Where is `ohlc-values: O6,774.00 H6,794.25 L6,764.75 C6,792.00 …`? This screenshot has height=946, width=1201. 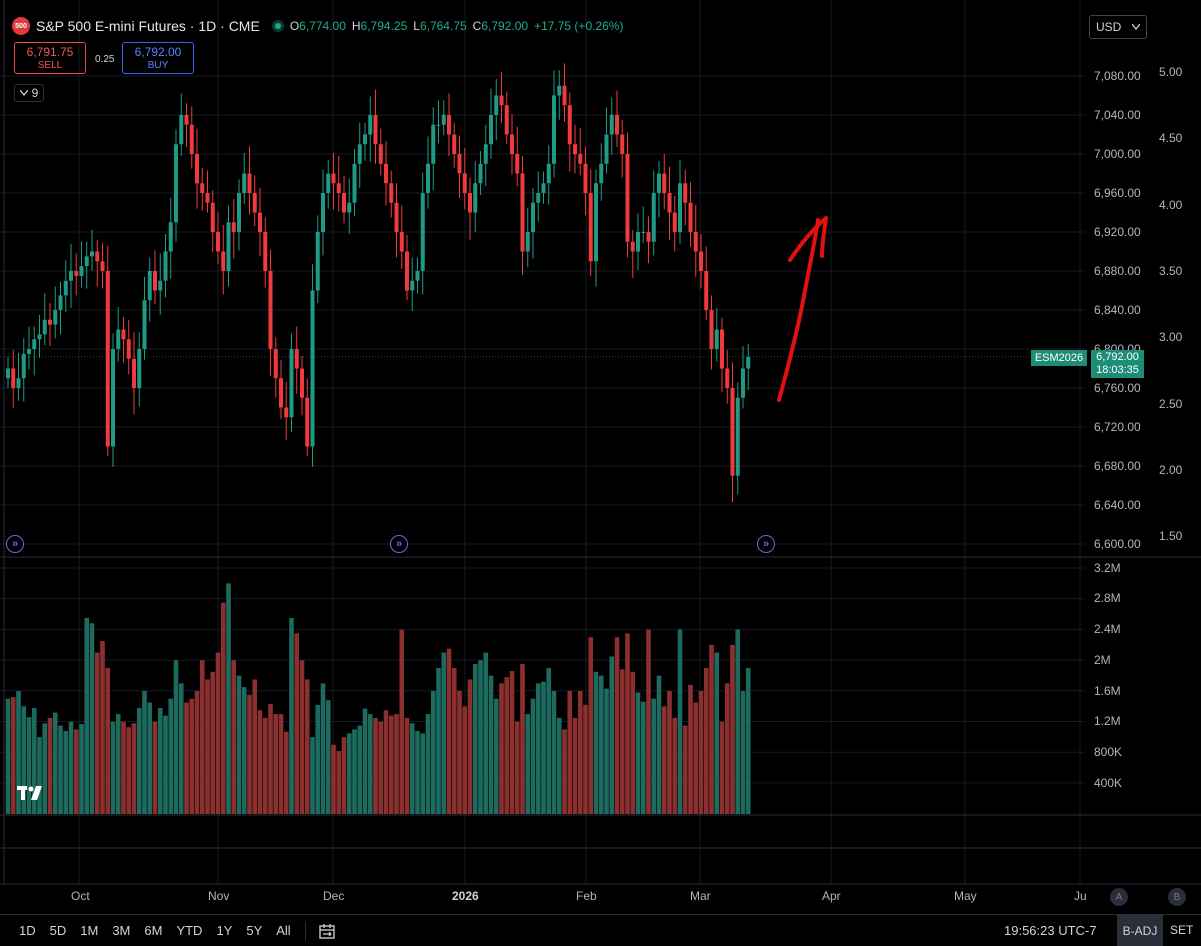 ohlc-values: O6,774.00 H6,794.25 L6,764.75 C6,792.00 … is located at coordinates (457, 26).